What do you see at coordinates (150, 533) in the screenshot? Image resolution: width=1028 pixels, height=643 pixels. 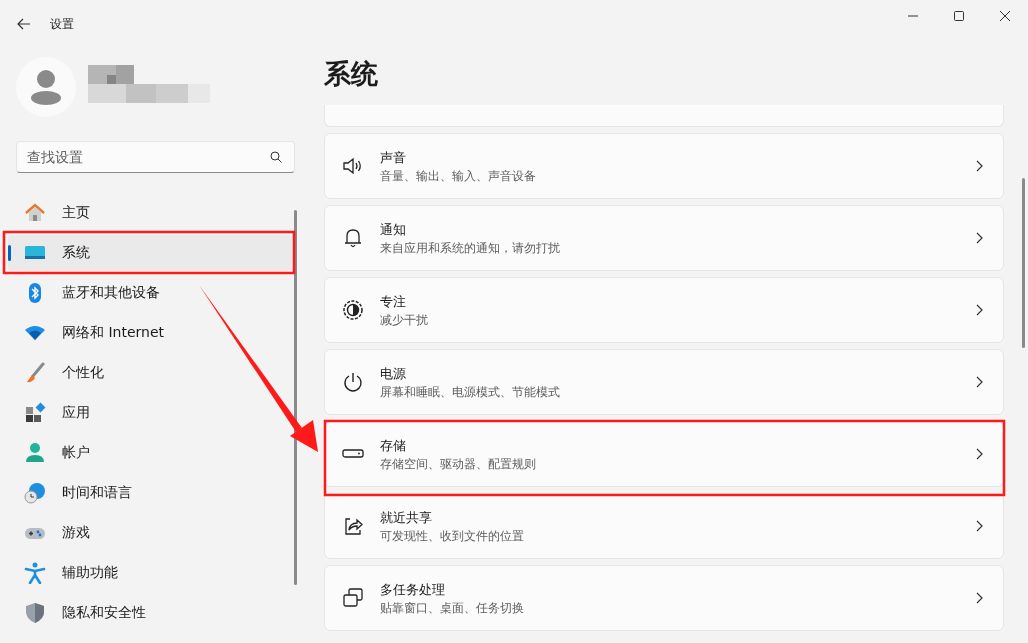 I see `sidebar-item: 游戏` at bounding box center [150, 533].